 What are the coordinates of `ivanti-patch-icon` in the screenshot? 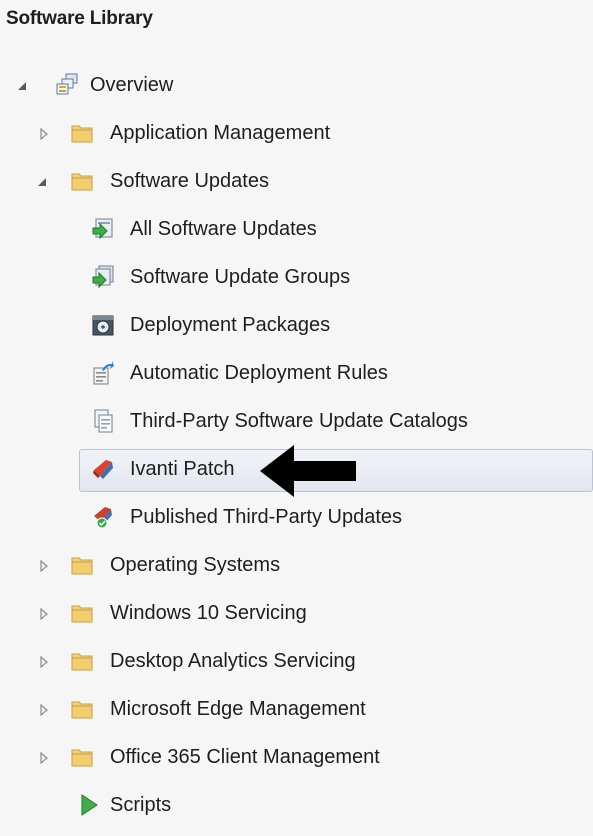 It's located at (103, 469).